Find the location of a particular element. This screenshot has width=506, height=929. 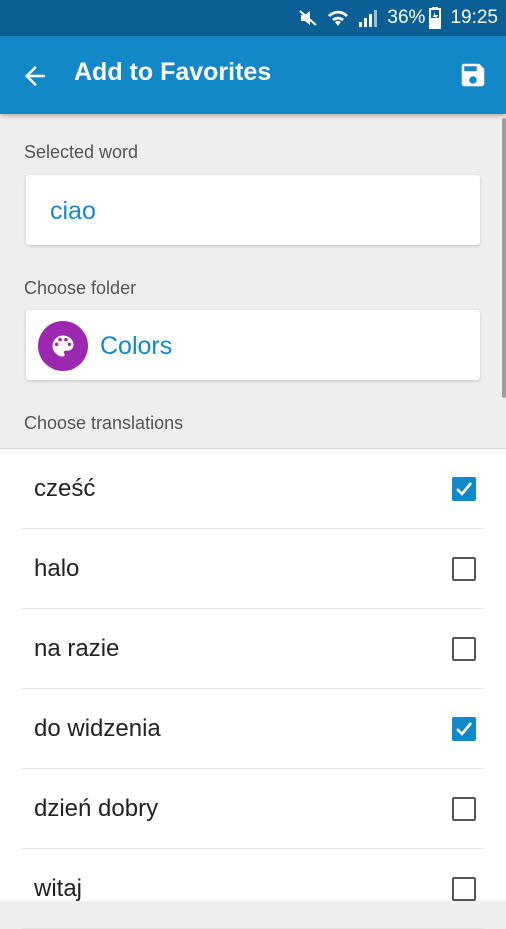

battery-percent: 36% is located at coordinates (406, 17).